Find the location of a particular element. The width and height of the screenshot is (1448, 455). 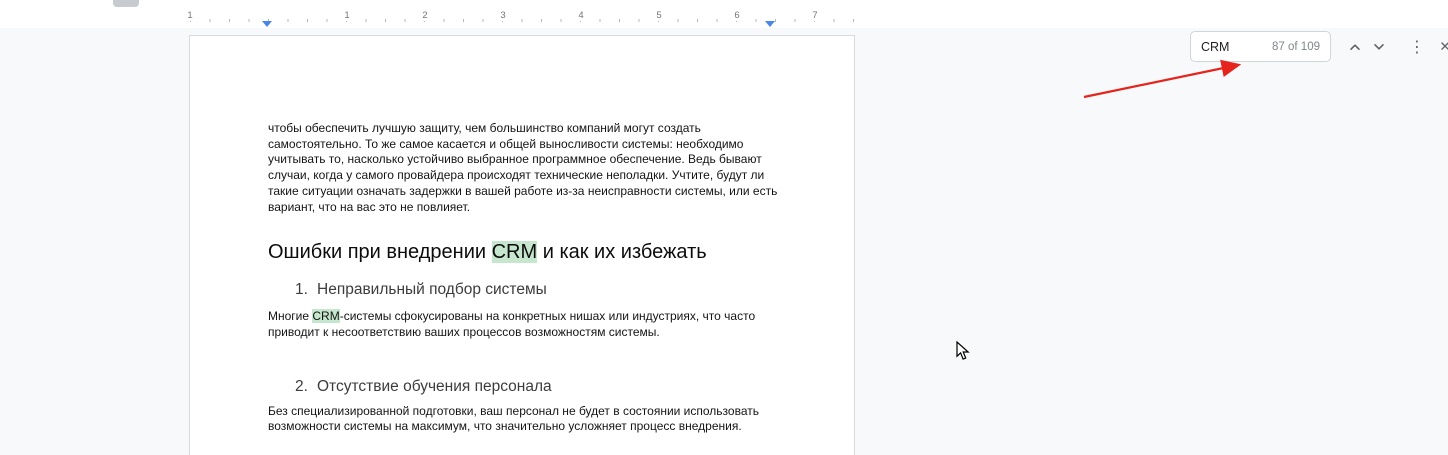

vertical-dots-icon: ⋮ is located at coordinates (1417, 46).